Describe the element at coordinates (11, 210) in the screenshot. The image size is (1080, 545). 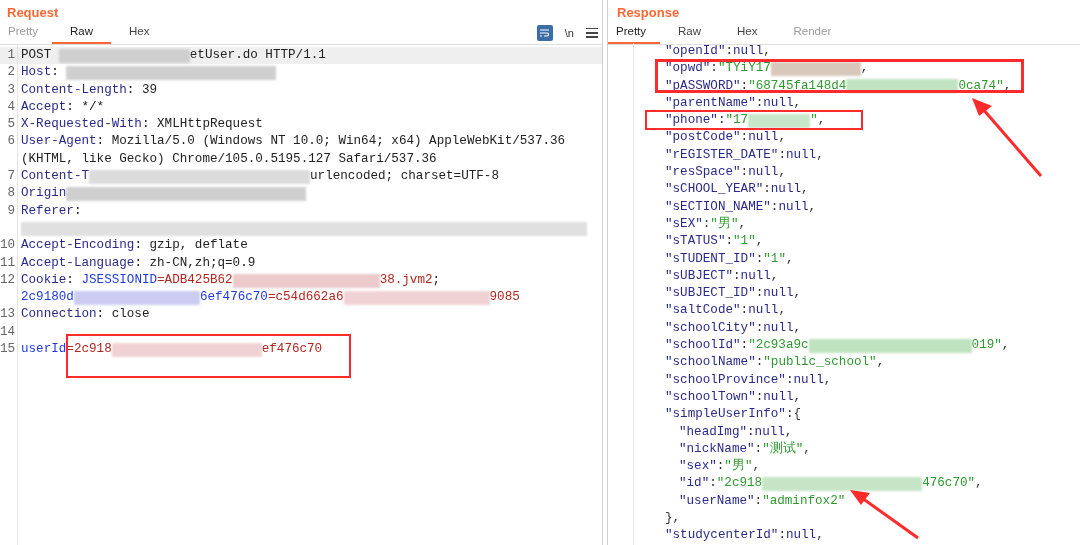
I see `line-number: 9` at that location.